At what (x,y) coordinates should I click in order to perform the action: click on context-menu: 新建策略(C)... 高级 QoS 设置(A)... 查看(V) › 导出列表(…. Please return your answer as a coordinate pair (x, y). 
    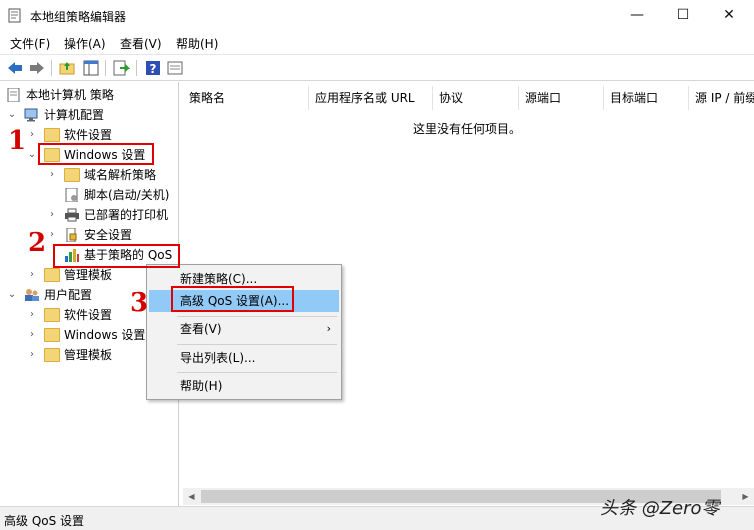
    Looking at the image, I should click on (244, 332).